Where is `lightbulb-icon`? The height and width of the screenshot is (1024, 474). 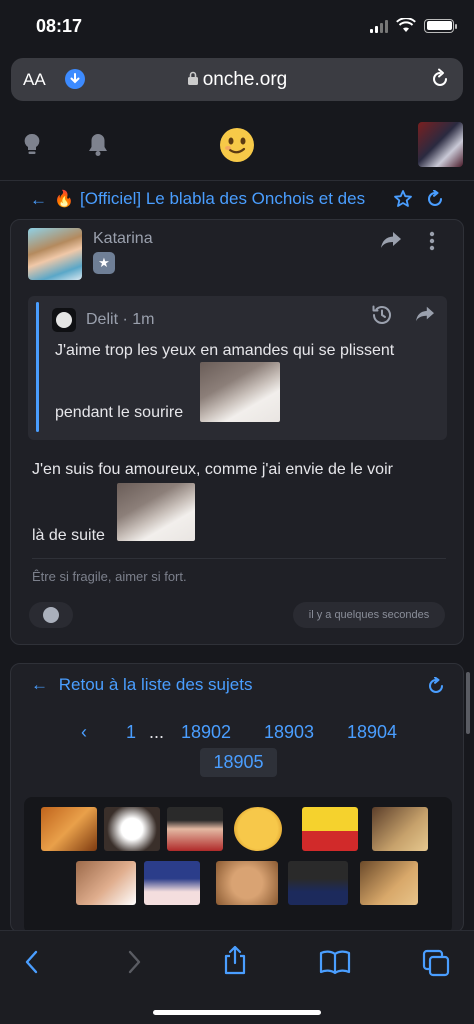
lightbulb-icon is located at coordinates (32, 145).